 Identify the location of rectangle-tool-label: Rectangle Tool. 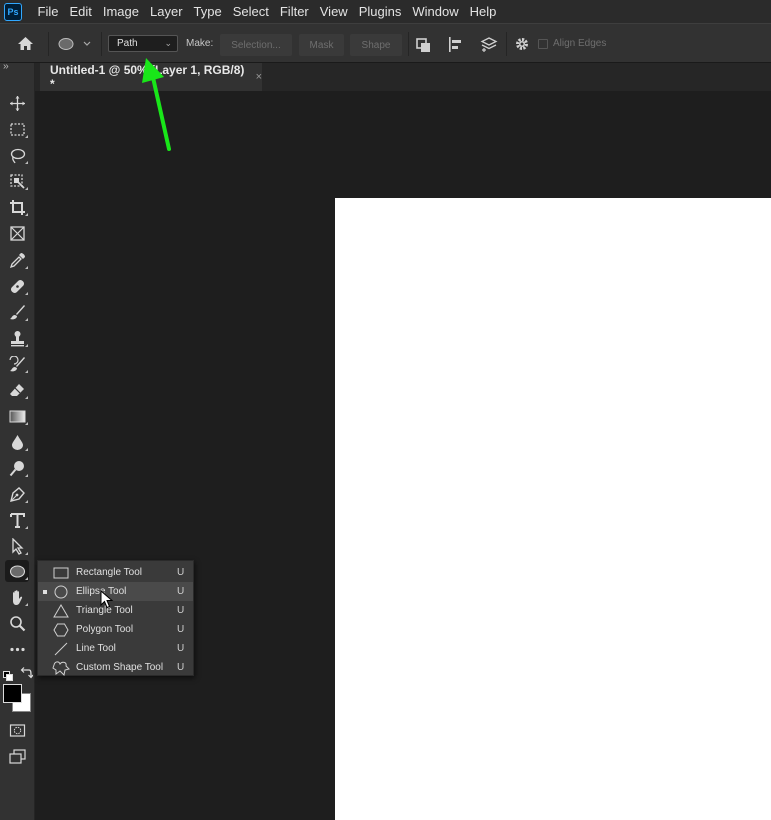
(109, 572).